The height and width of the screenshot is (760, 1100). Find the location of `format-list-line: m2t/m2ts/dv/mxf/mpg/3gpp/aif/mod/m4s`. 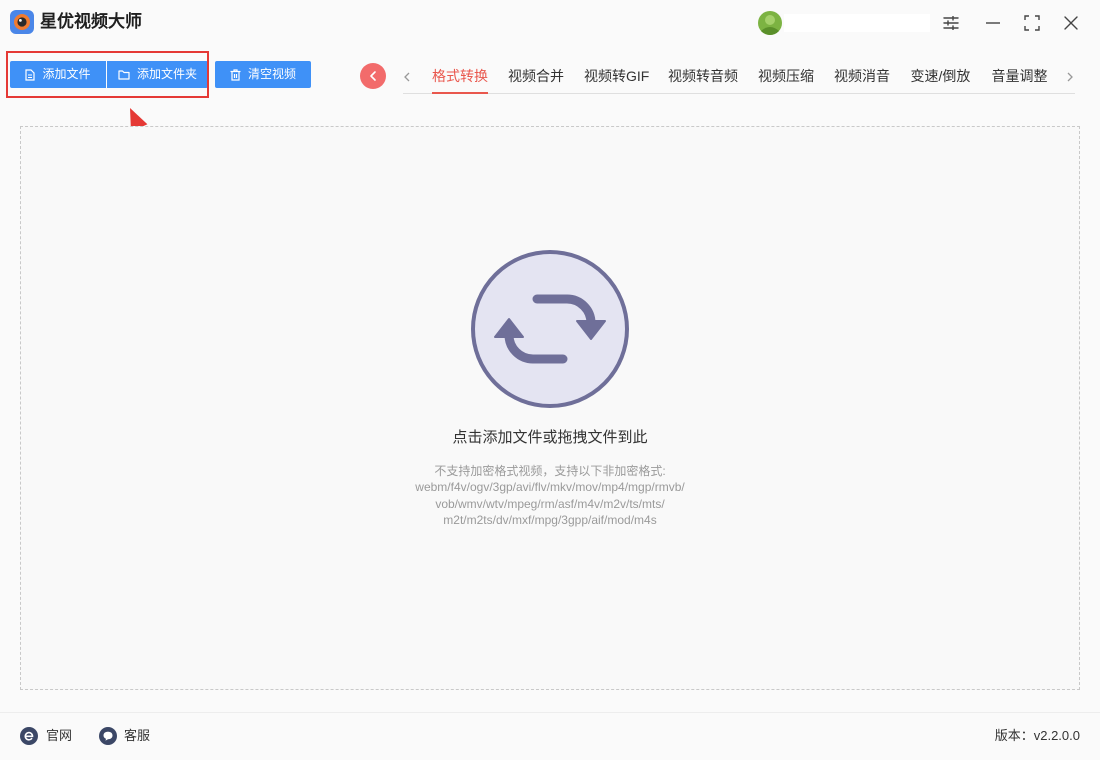

format-list-line: m2t/m2ts/dv/mxf/mpg/3gpp/aif/mod/m4s is located at coordinates (550, 519).